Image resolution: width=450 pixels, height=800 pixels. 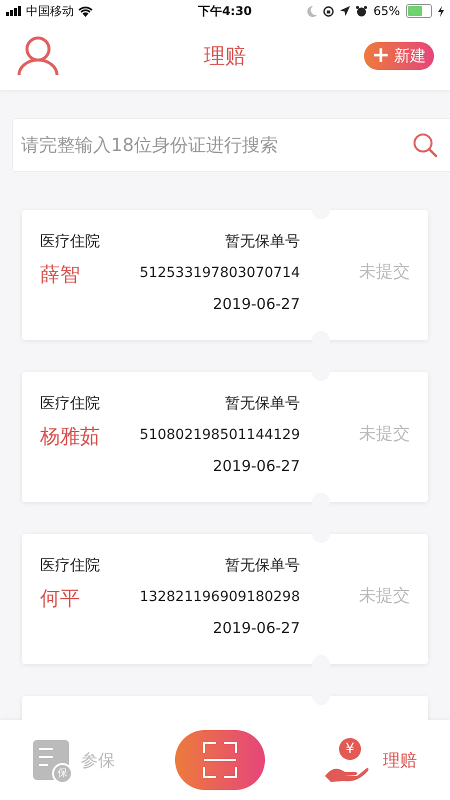 I want to click on moon-icon, so click(x=312, y=11).